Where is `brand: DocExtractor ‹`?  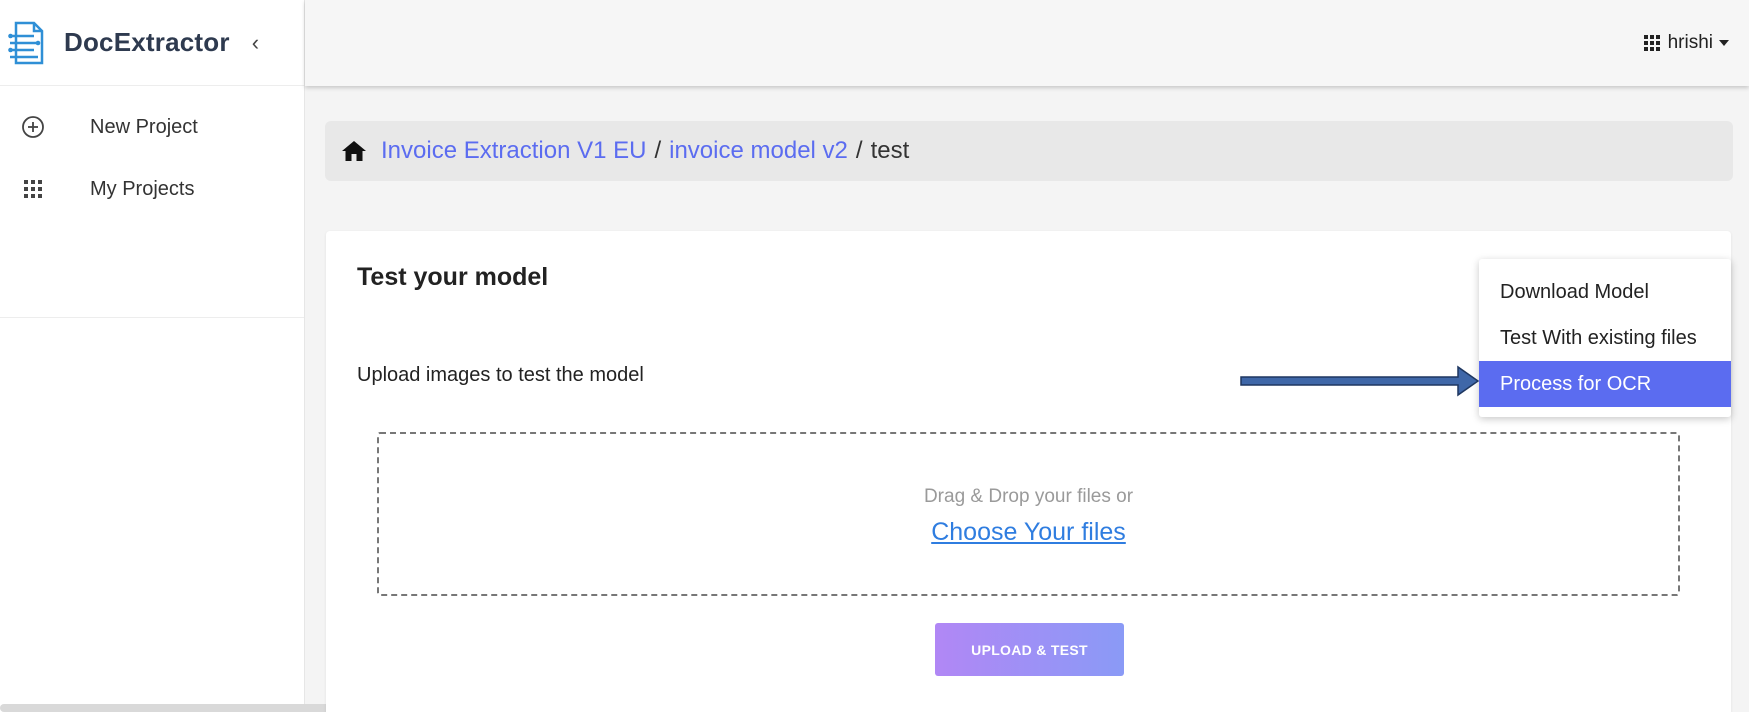
brand: DocExtractor ‹ is located at coordinates (152, 43).